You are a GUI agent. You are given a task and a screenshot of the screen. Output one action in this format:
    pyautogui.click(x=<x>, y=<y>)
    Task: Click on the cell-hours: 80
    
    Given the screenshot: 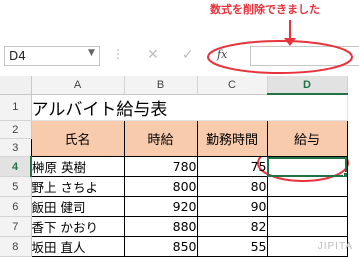 What is the action you would take?
    pyautogui.click(x=232, y=186)
    